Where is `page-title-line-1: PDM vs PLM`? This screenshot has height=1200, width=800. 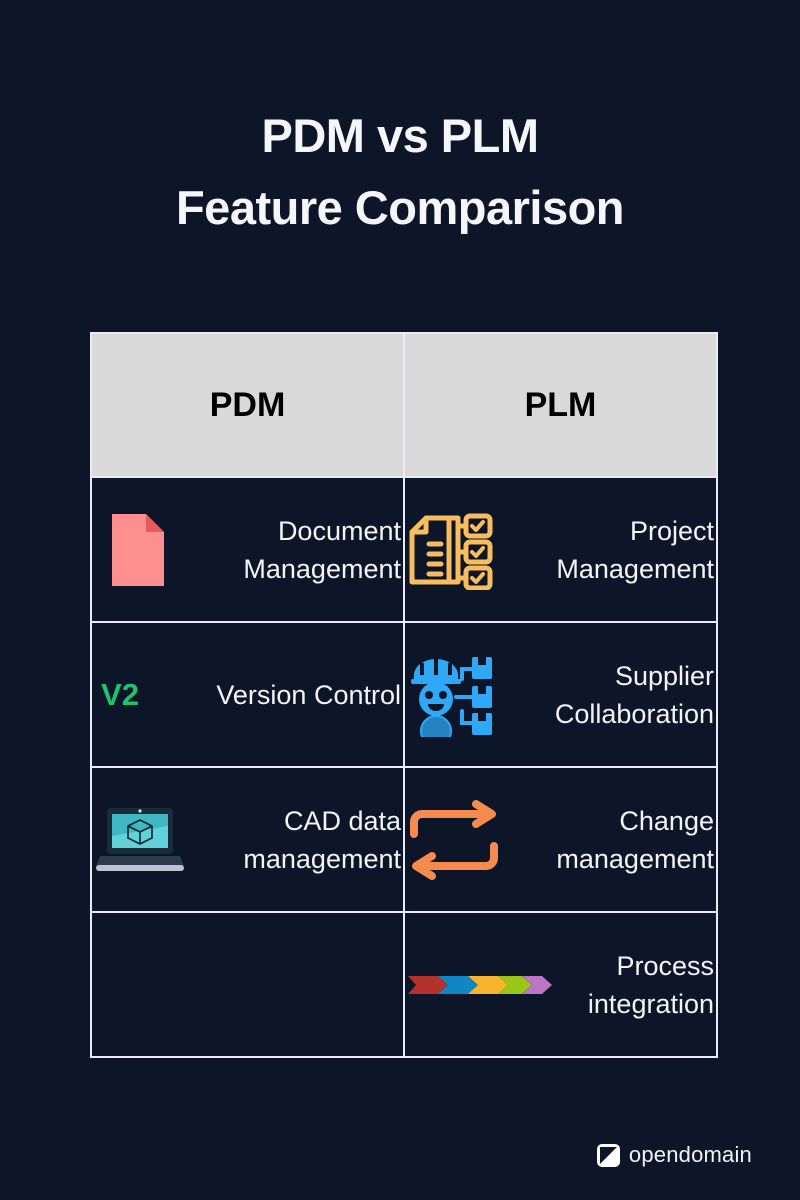
page-title-line-1: PDM vs PLM is located at coordinates (400, 135).